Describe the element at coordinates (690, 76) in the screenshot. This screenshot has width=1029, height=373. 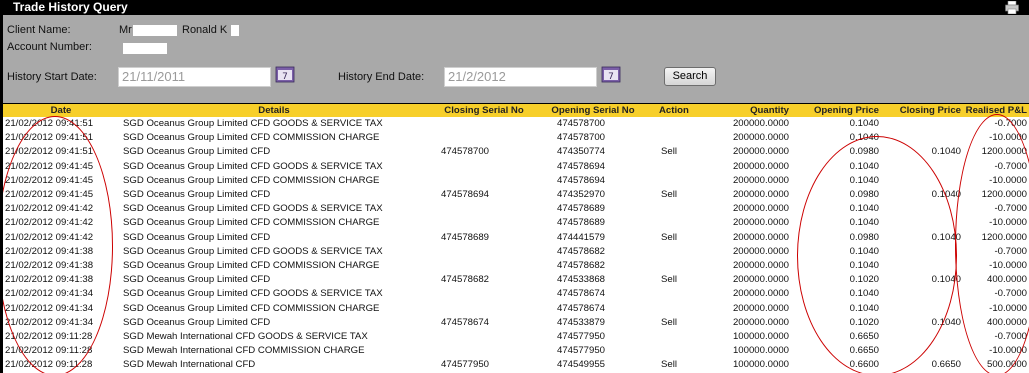
I see `search-button: Search` at that location.